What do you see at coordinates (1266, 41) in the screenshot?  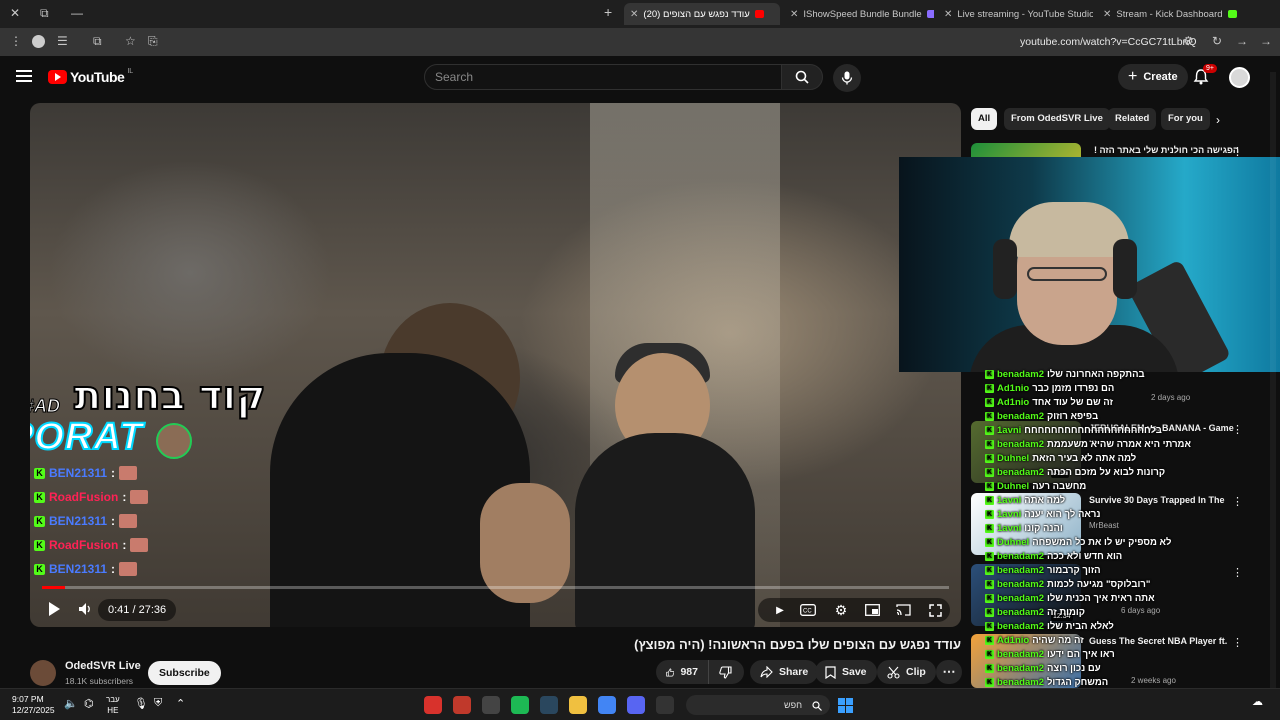 I see `back-icon: →` at bounding box center [1266, 41].